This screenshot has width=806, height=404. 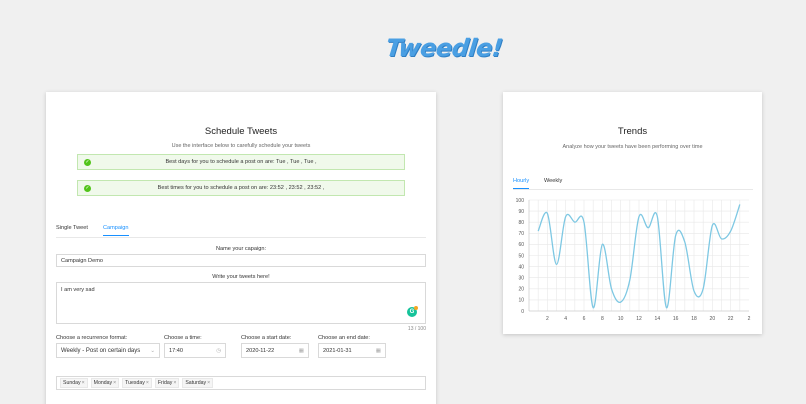 I want to click on start-date-value: 2020-11-22, so click(x=260, y=350).